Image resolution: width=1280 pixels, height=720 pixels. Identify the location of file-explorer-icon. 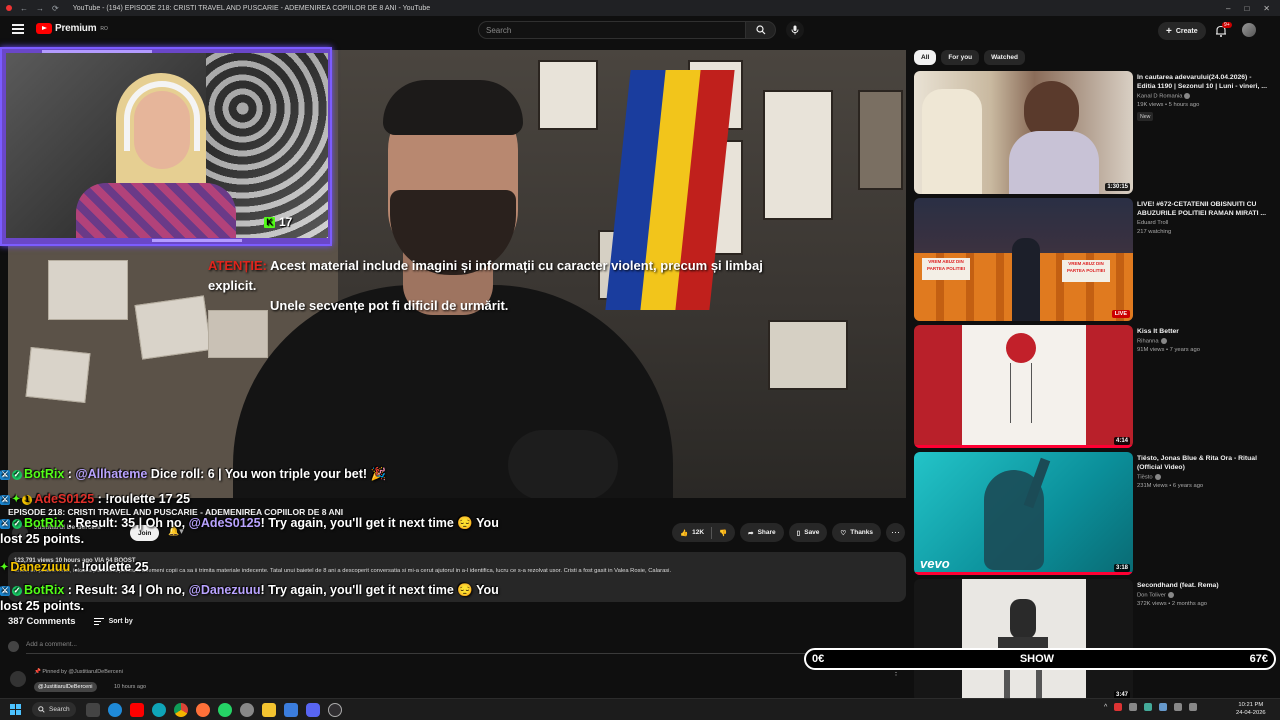
(269, 710).